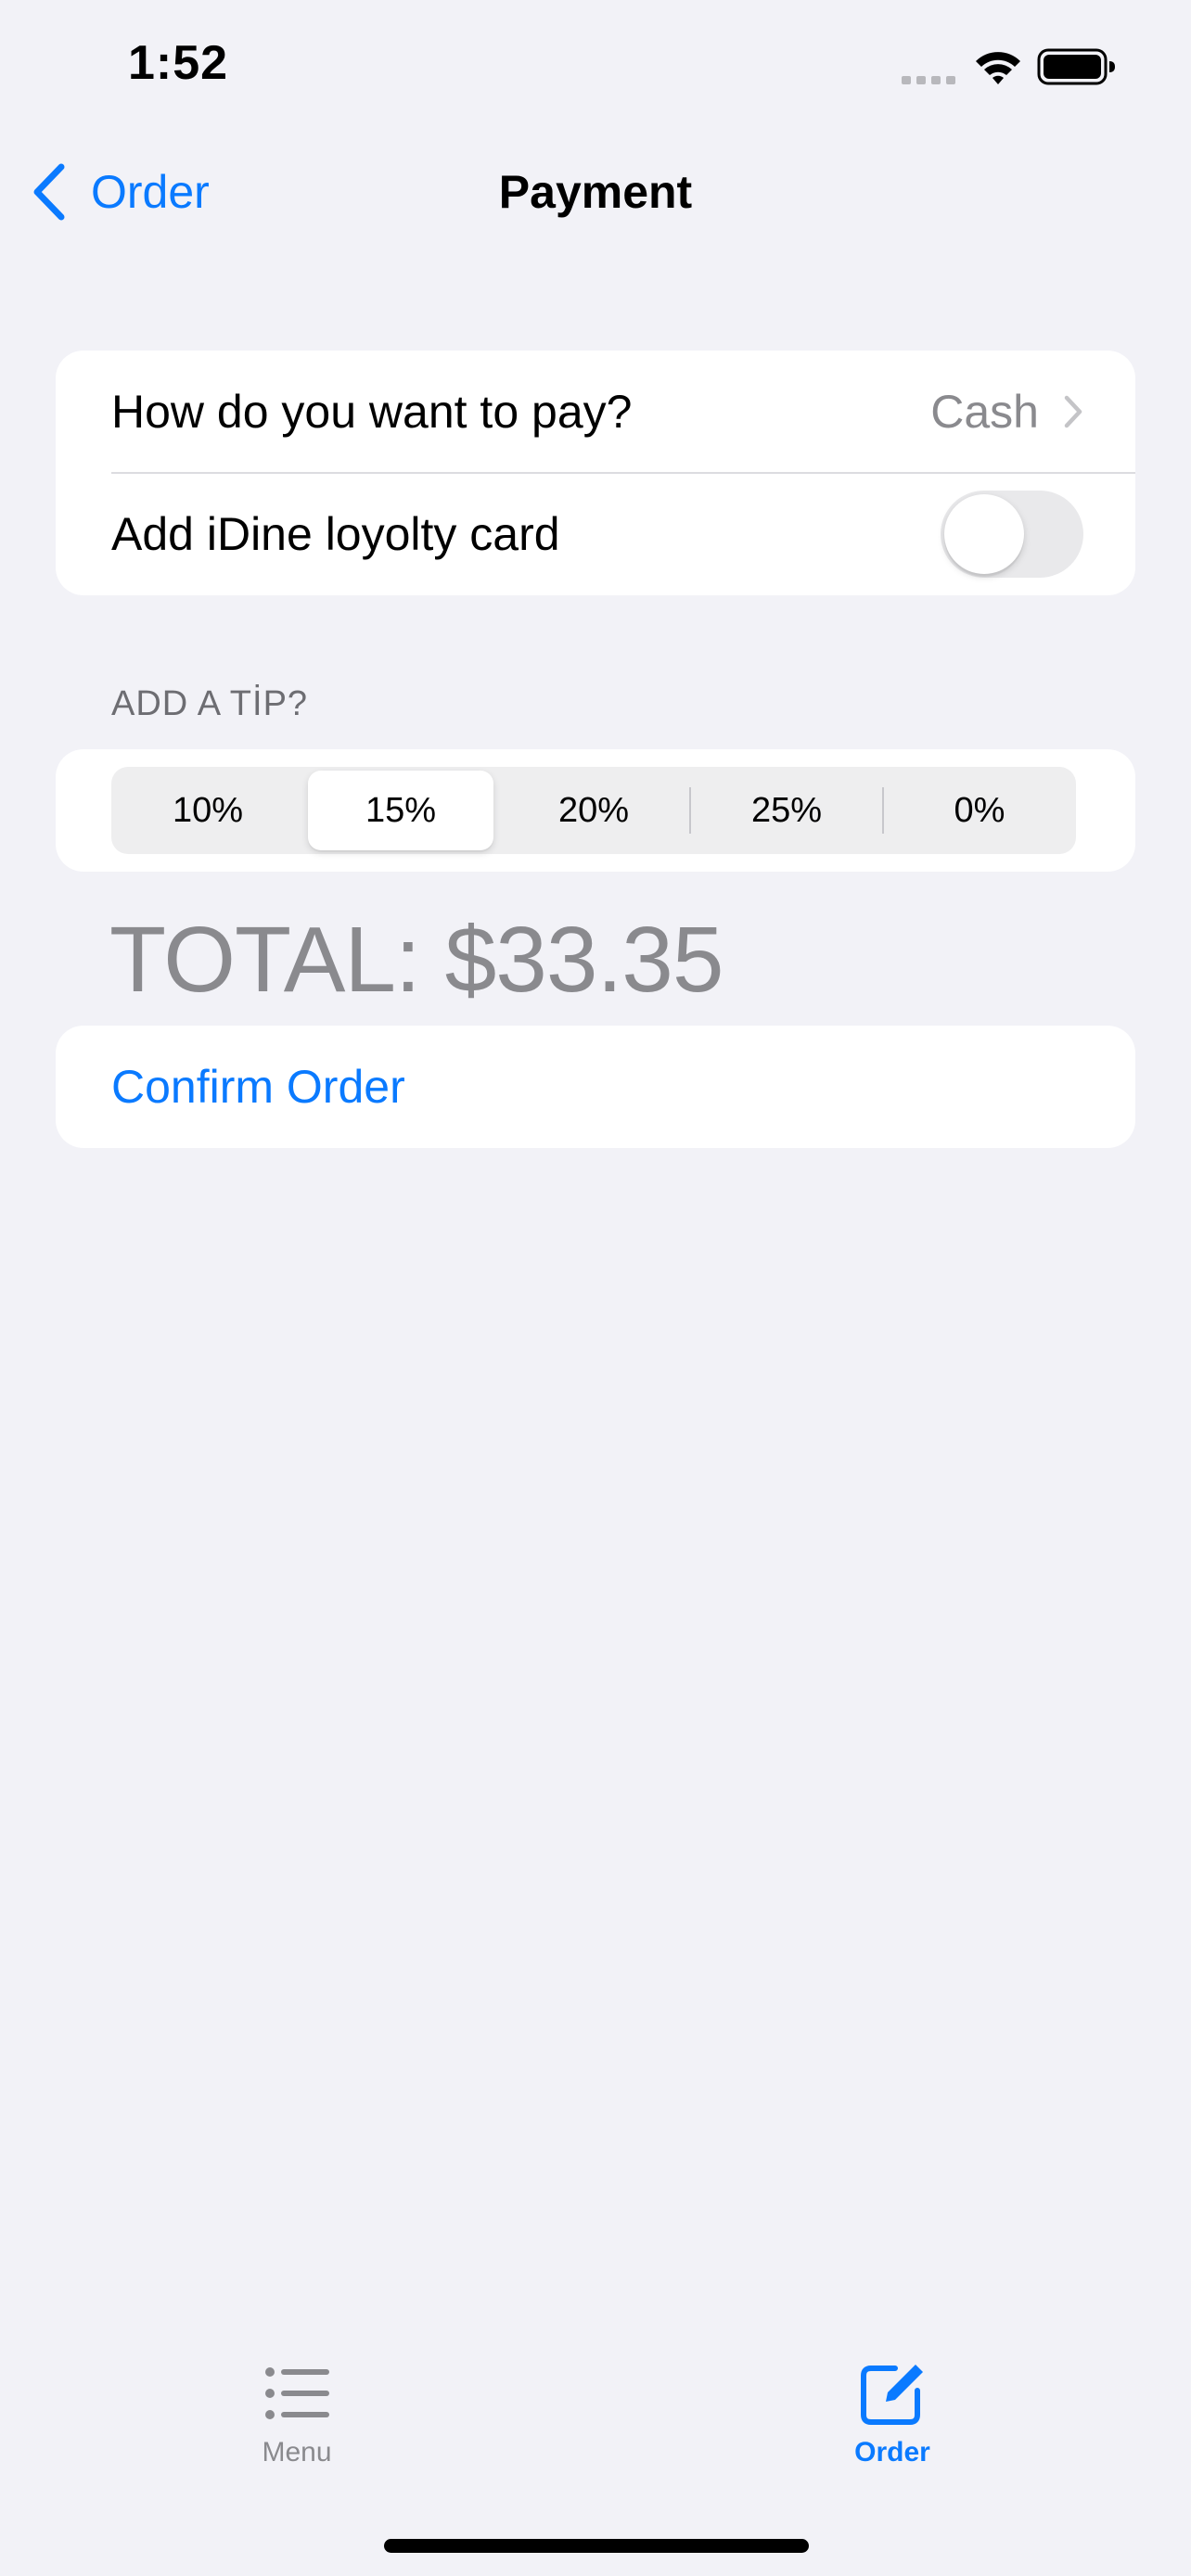  Describe the element at coordinates (786, 810) in the screenshot. I see `tip-option-25: 25%` at that location.